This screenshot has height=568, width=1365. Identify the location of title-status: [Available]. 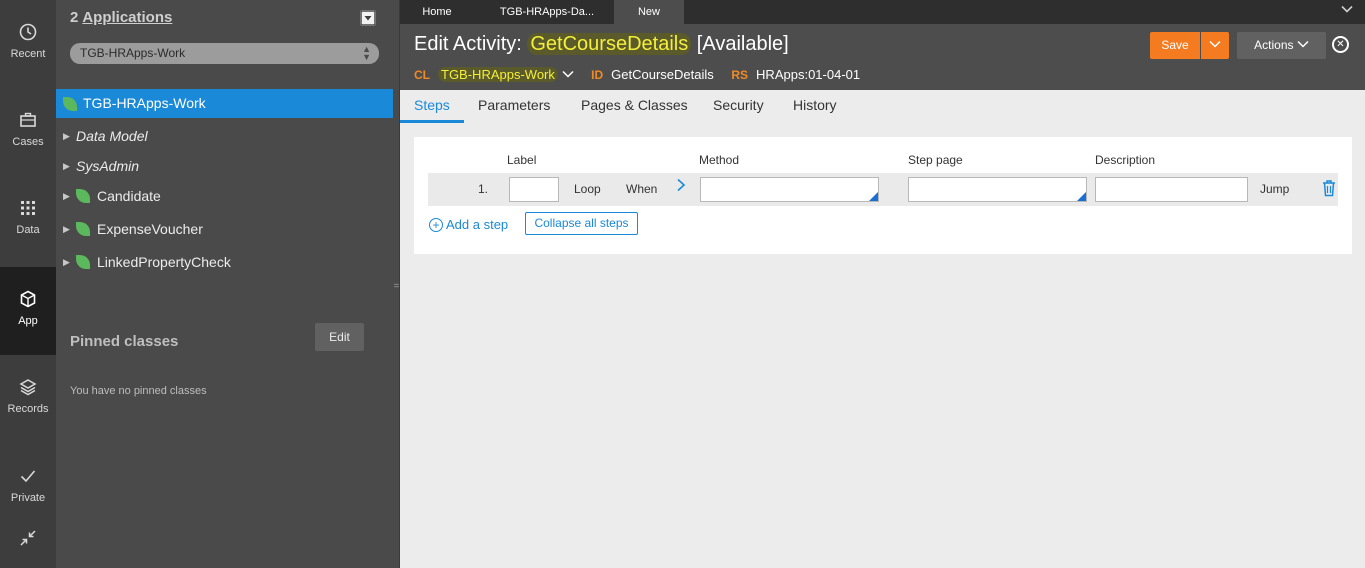
(742, 44).